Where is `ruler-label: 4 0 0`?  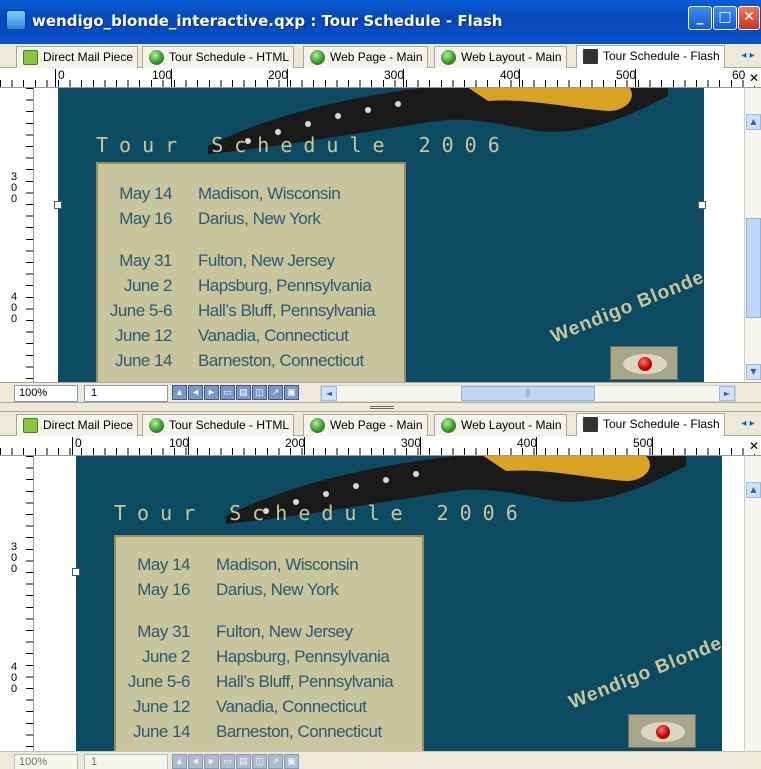
ruler-label: 4 0 0 is located at coordinates (14, 308).